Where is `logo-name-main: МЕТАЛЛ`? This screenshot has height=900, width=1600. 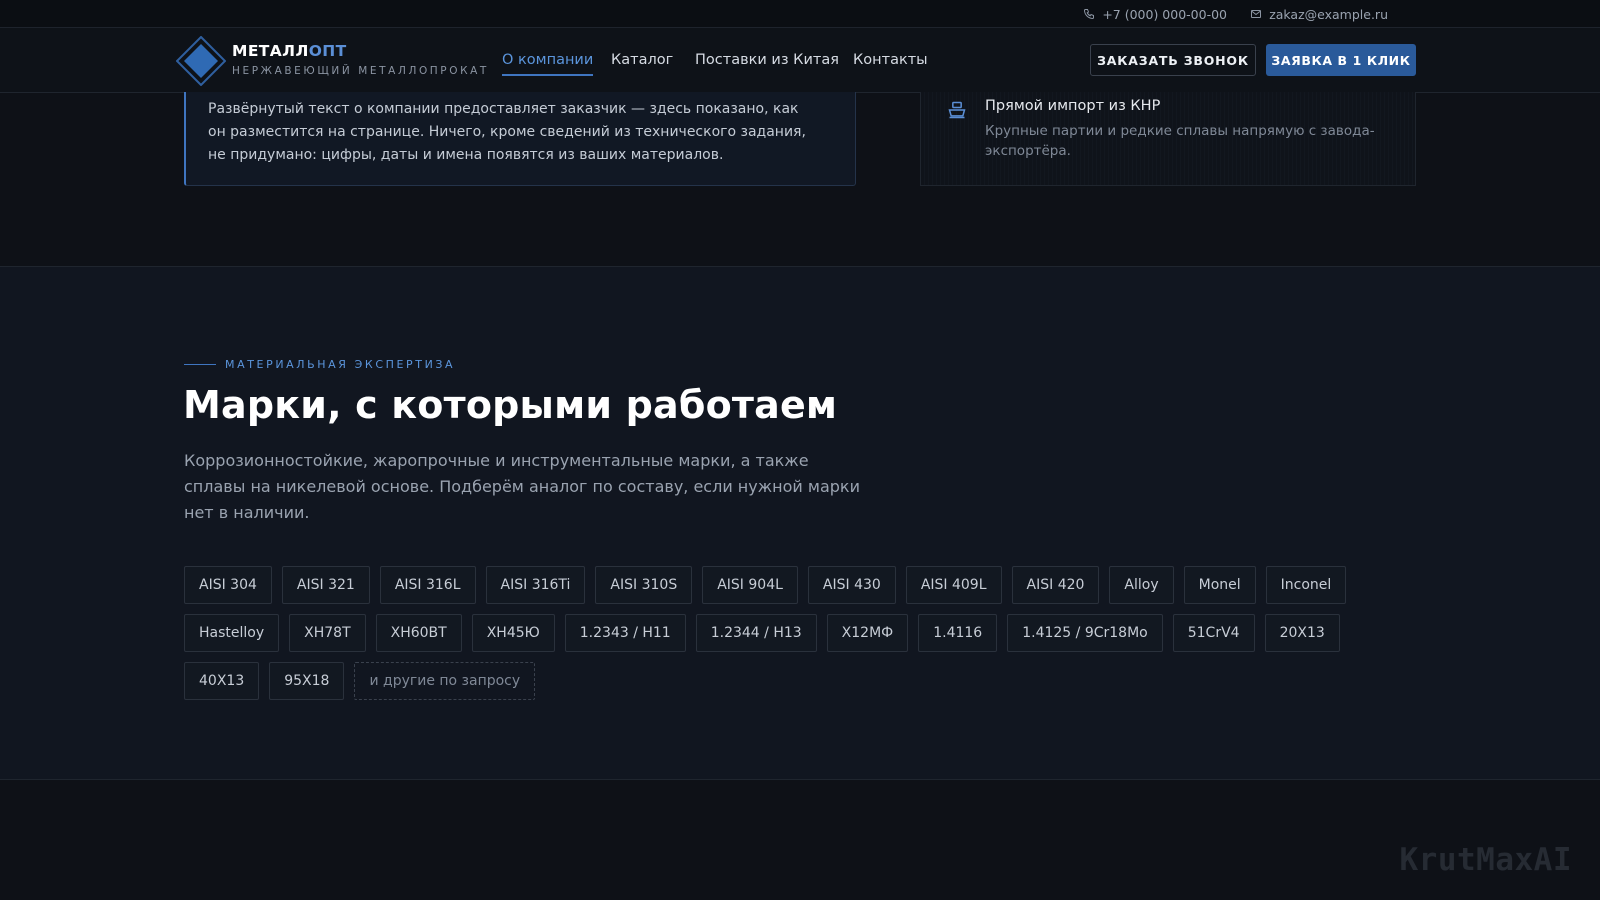
logo-name-main: МЕТАЛЛ is located at coordinates (270, 51).